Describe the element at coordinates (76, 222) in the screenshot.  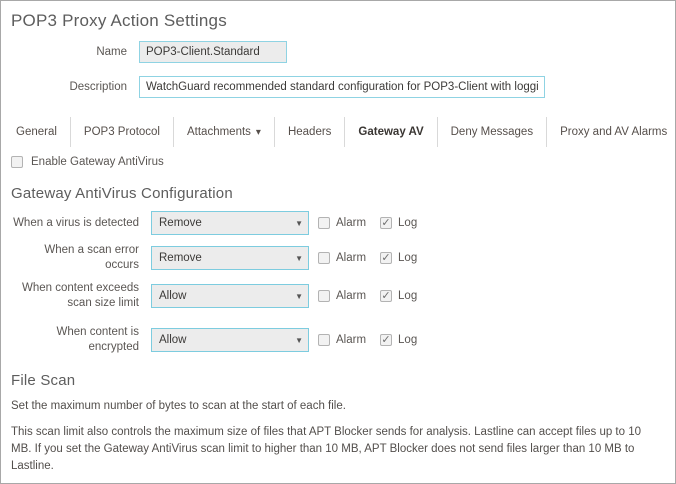
I see `virus-detected-label: When a virus is detected` at that location.